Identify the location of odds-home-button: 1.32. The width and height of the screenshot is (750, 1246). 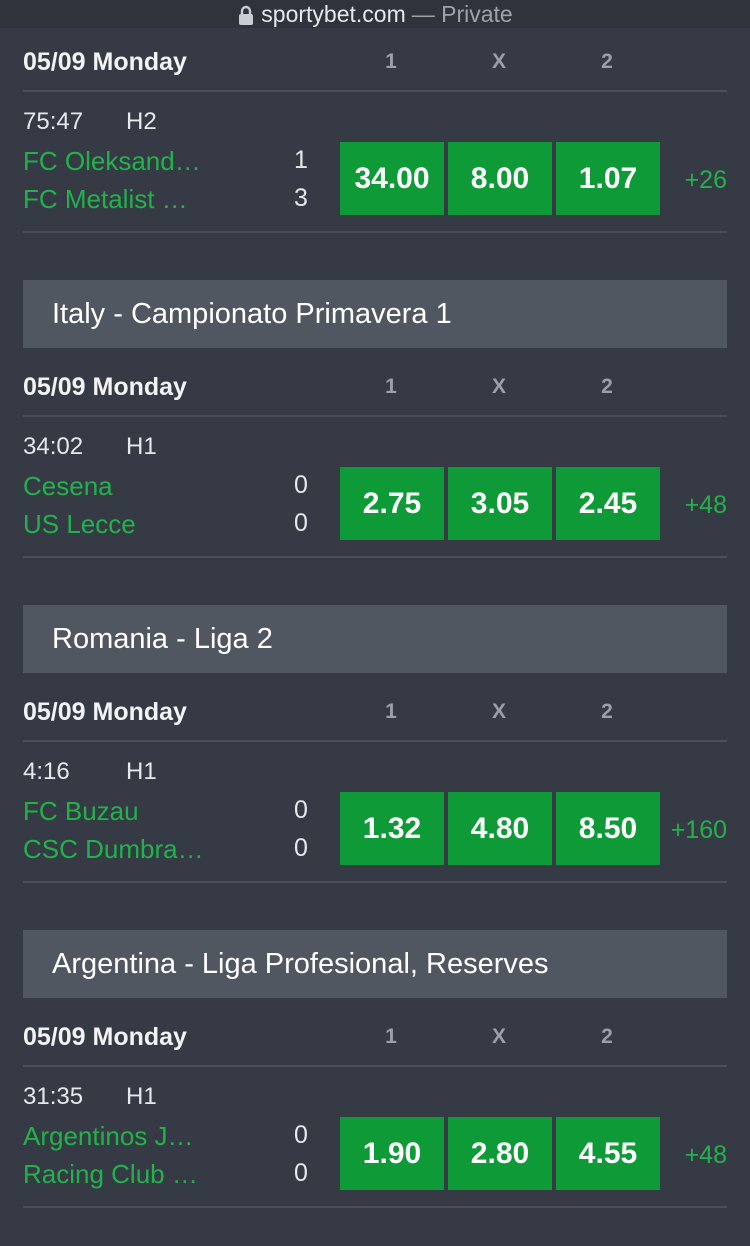
(392, 828).